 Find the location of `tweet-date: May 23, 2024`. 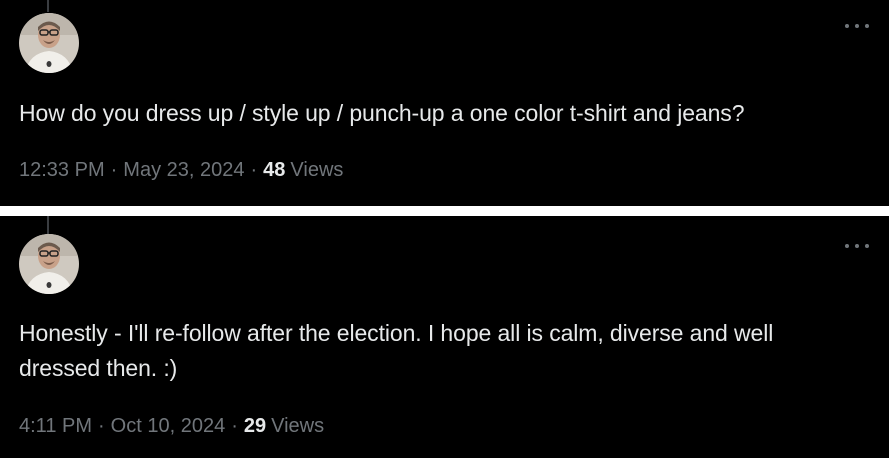

tweet-date: May 23, 2024 is located at coordinates (183, 170).